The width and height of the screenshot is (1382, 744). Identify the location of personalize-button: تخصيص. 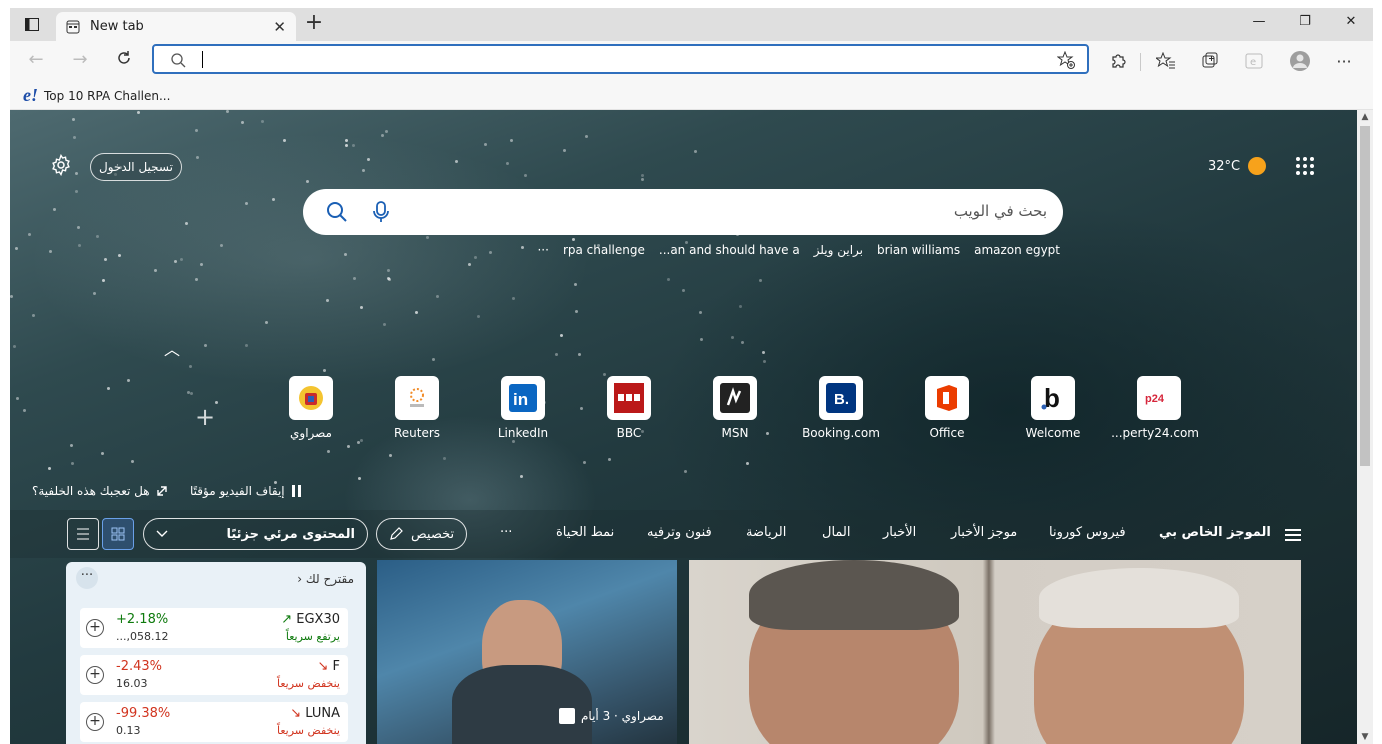
(422, 534).